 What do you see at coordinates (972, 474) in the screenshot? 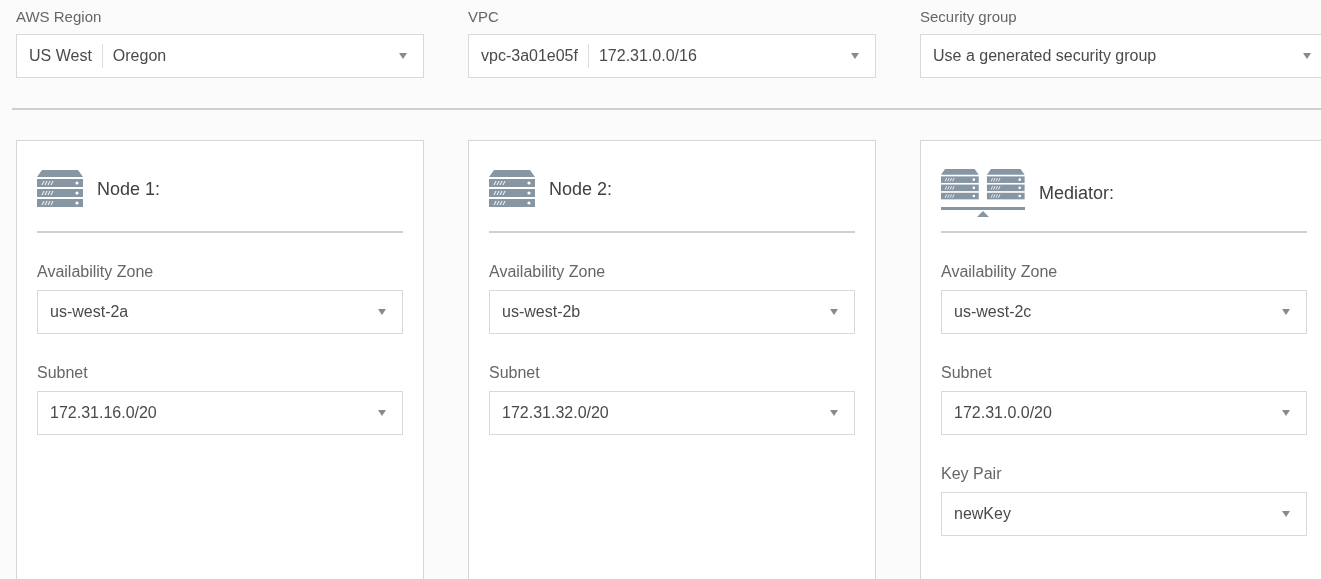
I see `field-label: Key Pair` at bounding box center [972, 474].